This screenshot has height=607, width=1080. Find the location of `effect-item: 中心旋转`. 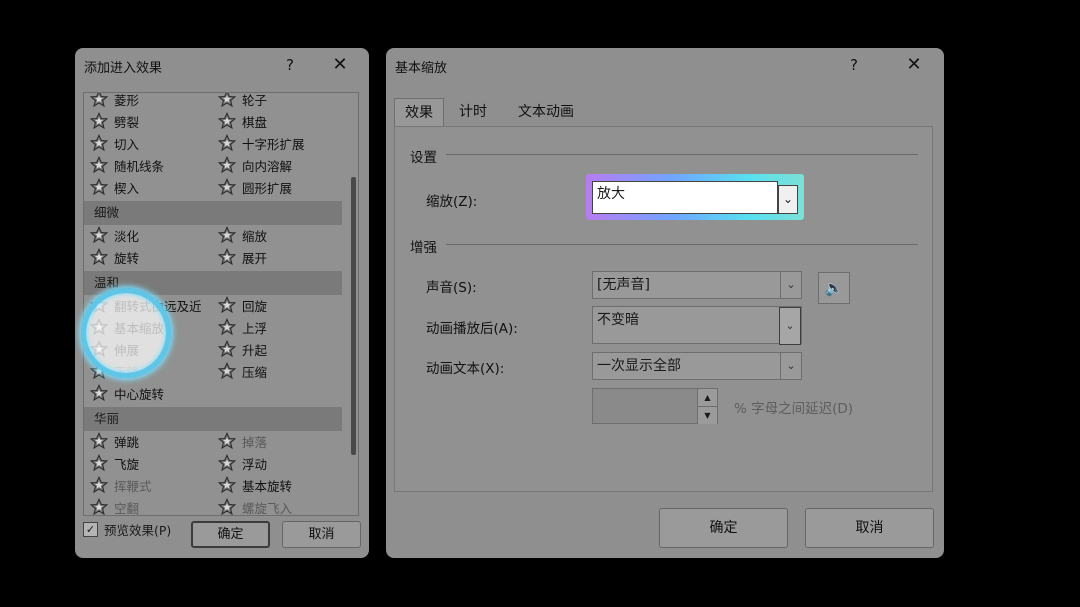

effect-item: 中心旋转 is located at coordinates (127, 393).